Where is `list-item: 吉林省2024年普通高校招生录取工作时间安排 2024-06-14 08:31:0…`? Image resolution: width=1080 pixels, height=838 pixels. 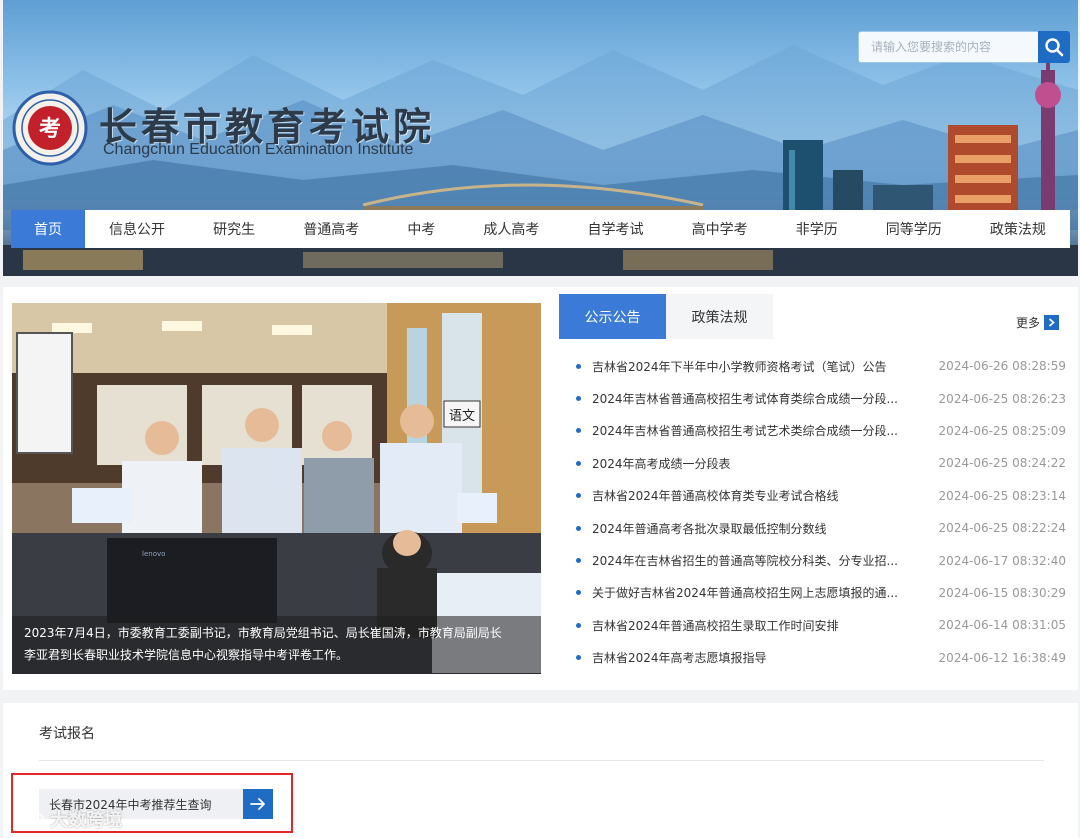
list-item: 吉林省2024年普通高校招生录取工作时间安排 2024-06-14 08:31:0… is located at coordinates (821, 625).